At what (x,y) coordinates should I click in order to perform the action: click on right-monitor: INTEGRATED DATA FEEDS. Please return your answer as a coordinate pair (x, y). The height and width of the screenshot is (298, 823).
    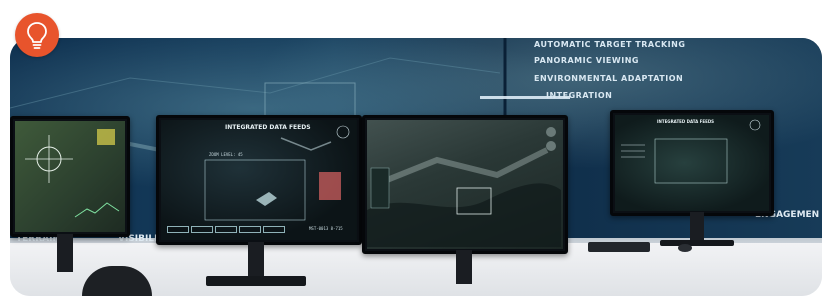
    Looking at the image, I should click on (692, 163).